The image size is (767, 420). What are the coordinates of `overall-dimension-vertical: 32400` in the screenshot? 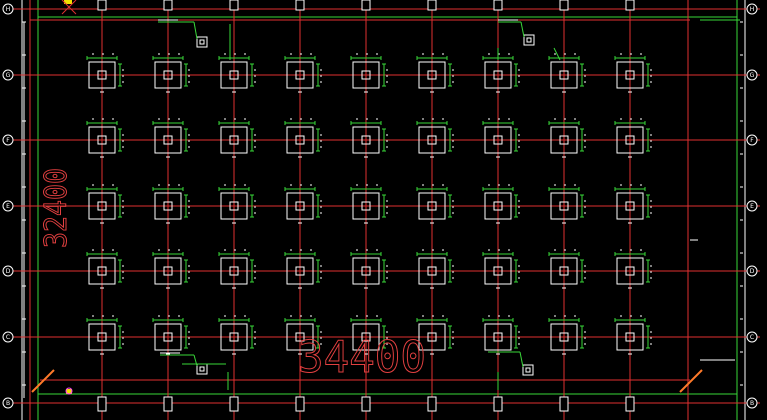 It's located at (56, 208).